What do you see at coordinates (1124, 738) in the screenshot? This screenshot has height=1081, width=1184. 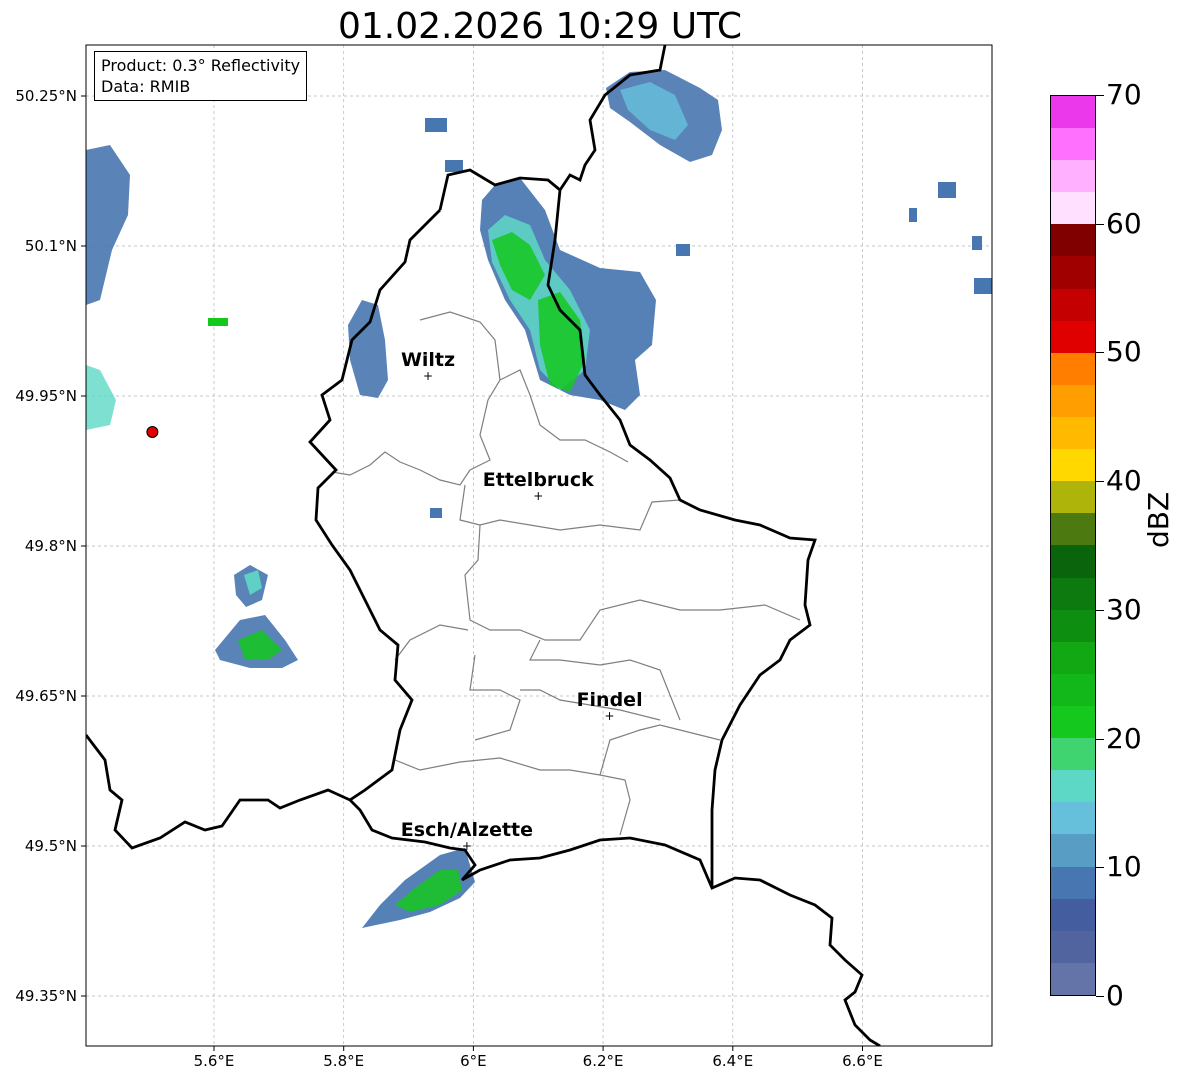 I see `colorbar-tick-label: 20` at bounding box center [1124, 738].